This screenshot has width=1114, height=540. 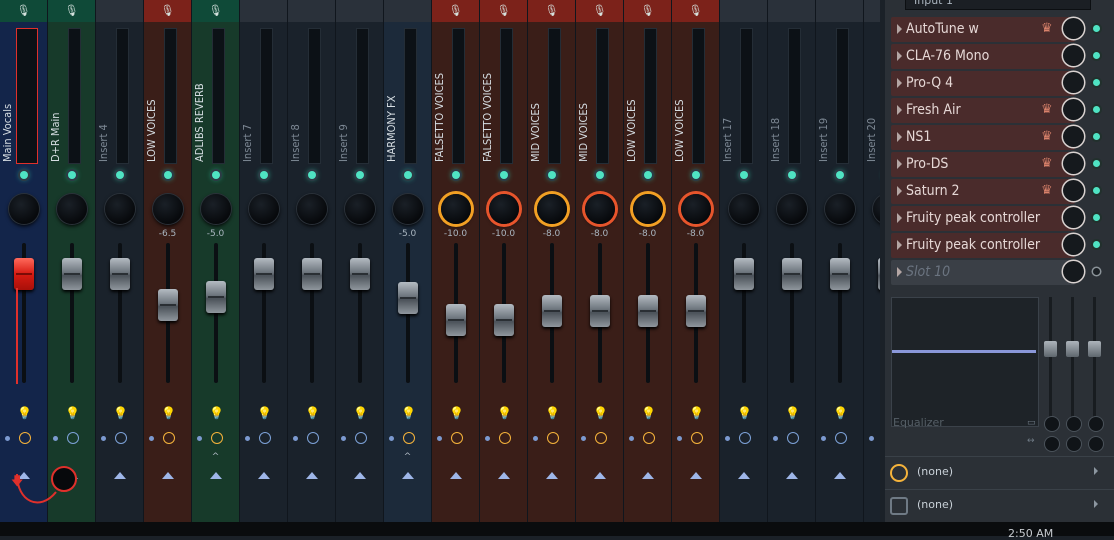 I want to click on effect-slot: Pro-Q 4, so click(x=995, y=83).